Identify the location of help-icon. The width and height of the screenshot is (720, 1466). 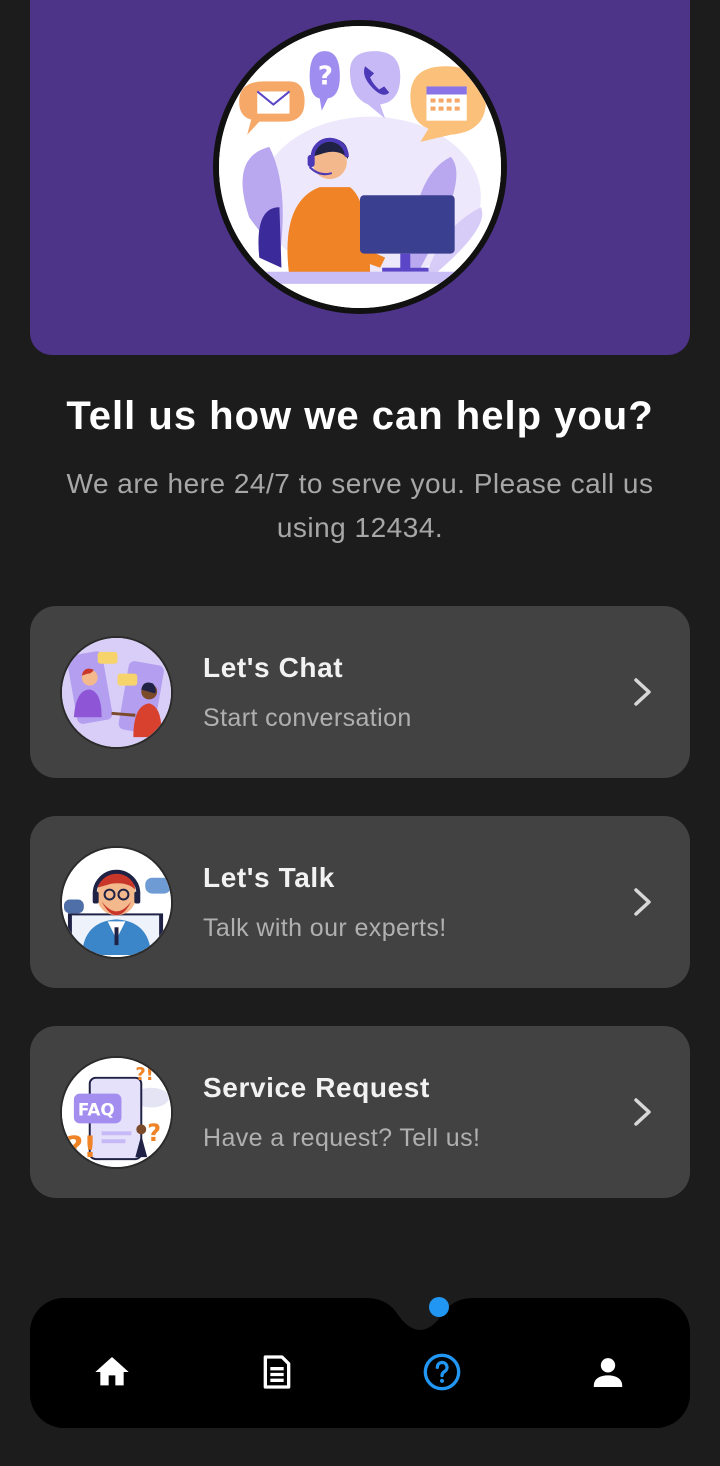
(442, 1372).